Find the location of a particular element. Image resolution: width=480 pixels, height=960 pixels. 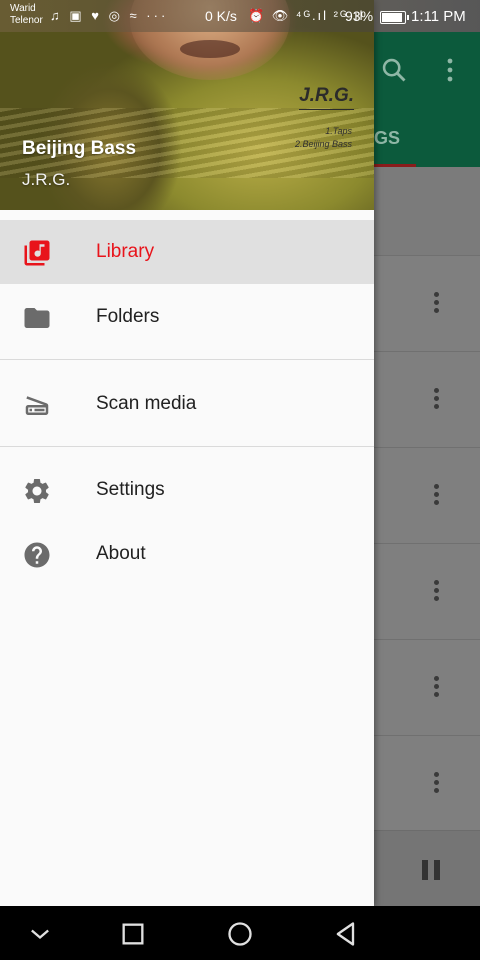

now-playing-artist: J.R.G. is located at coordinates (46, 179).